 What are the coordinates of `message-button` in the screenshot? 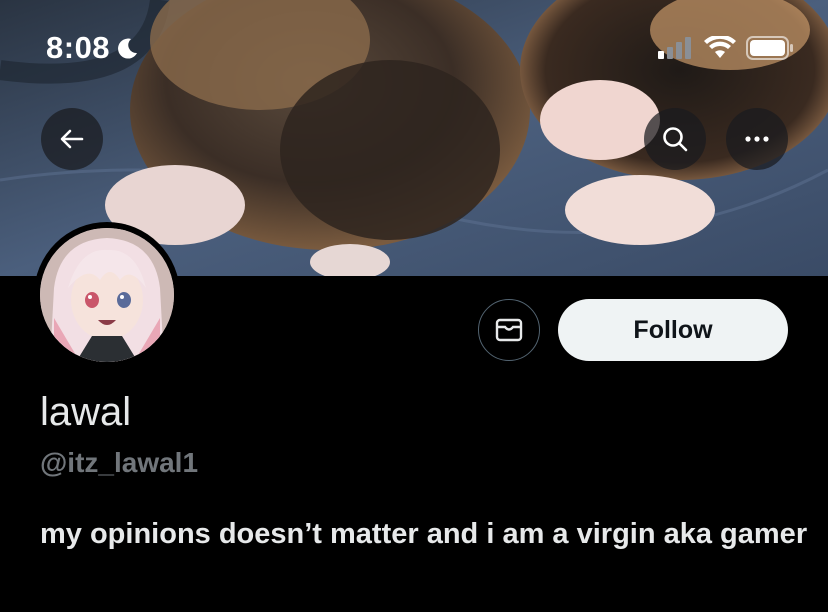 It's located at (509, 330).